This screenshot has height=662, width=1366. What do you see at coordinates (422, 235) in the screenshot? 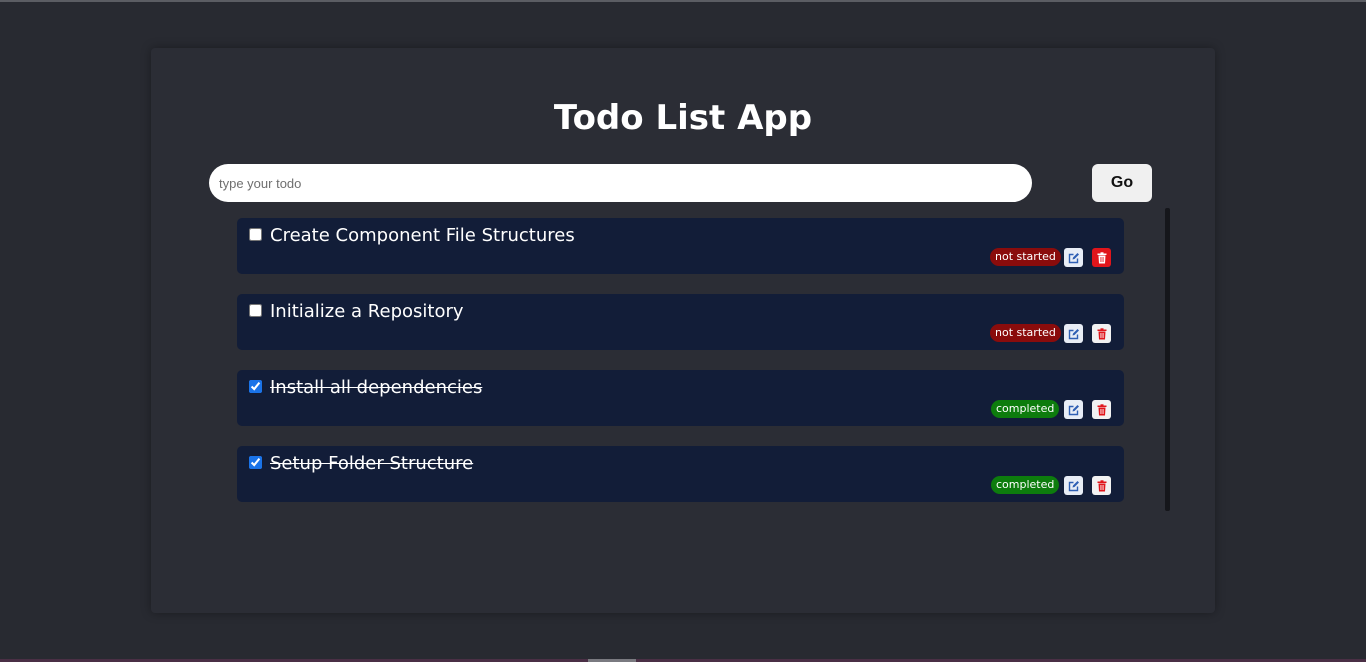
I see `todo-text: Create Component File Structures` at bounding box center [422, 235].